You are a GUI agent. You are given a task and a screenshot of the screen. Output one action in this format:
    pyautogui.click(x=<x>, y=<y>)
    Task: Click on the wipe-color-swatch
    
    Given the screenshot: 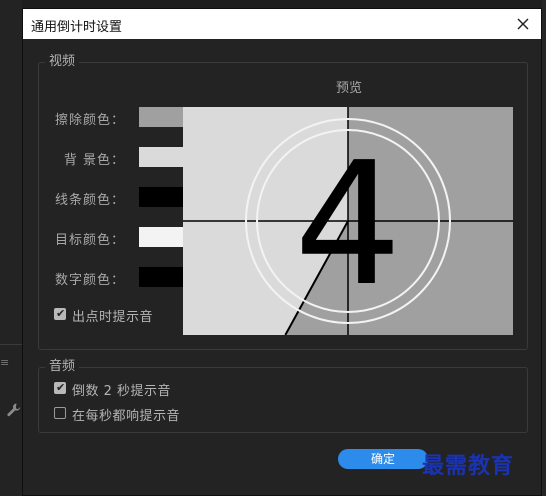 What is the action you would take?
    pyautogui.click(x=164, y=117)
    